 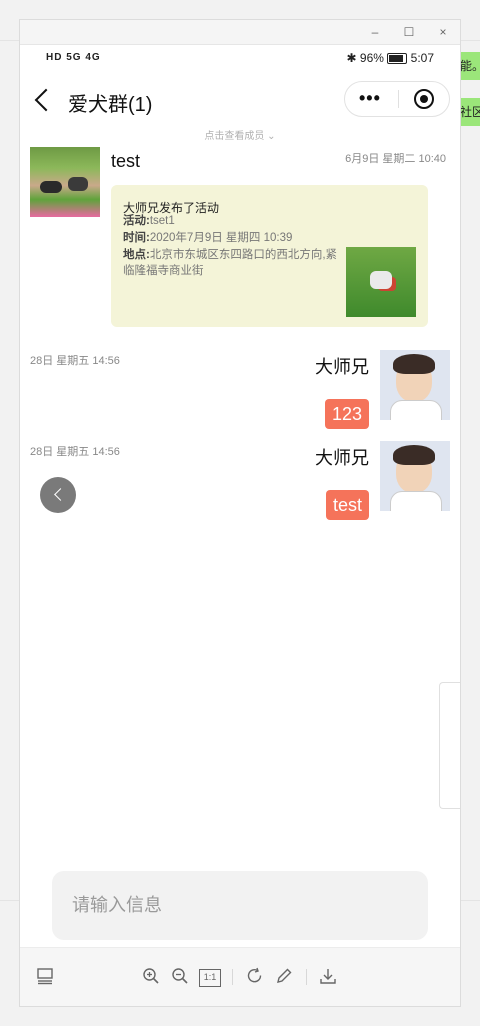 I want to click on actual-size-icon: 1:1, so click(x=210, y=978).